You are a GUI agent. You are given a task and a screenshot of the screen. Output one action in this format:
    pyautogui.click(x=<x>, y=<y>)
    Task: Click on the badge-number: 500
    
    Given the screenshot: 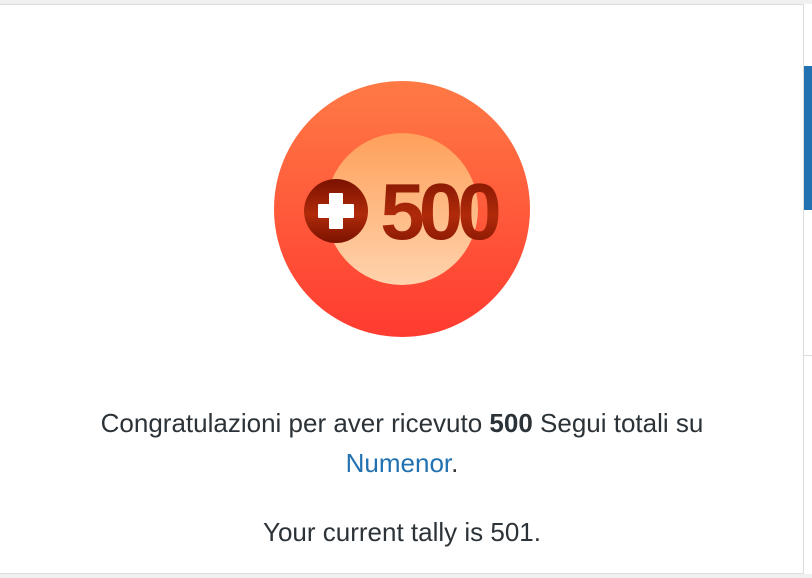 What is the action you would take?
    pyautogui.click(x=439, y=211)
    